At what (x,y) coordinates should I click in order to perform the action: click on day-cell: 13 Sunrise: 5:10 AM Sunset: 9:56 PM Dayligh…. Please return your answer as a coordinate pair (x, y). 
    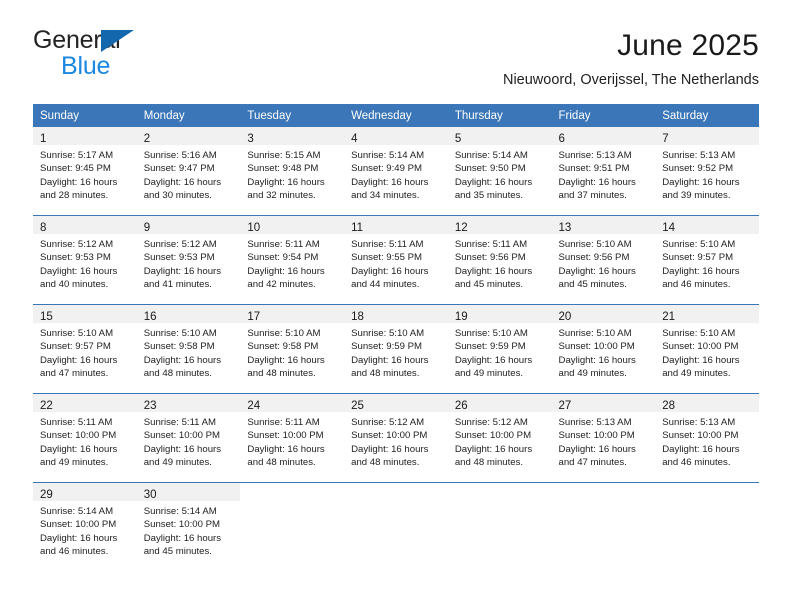
    Looking at the image, I should click on (603, 260).